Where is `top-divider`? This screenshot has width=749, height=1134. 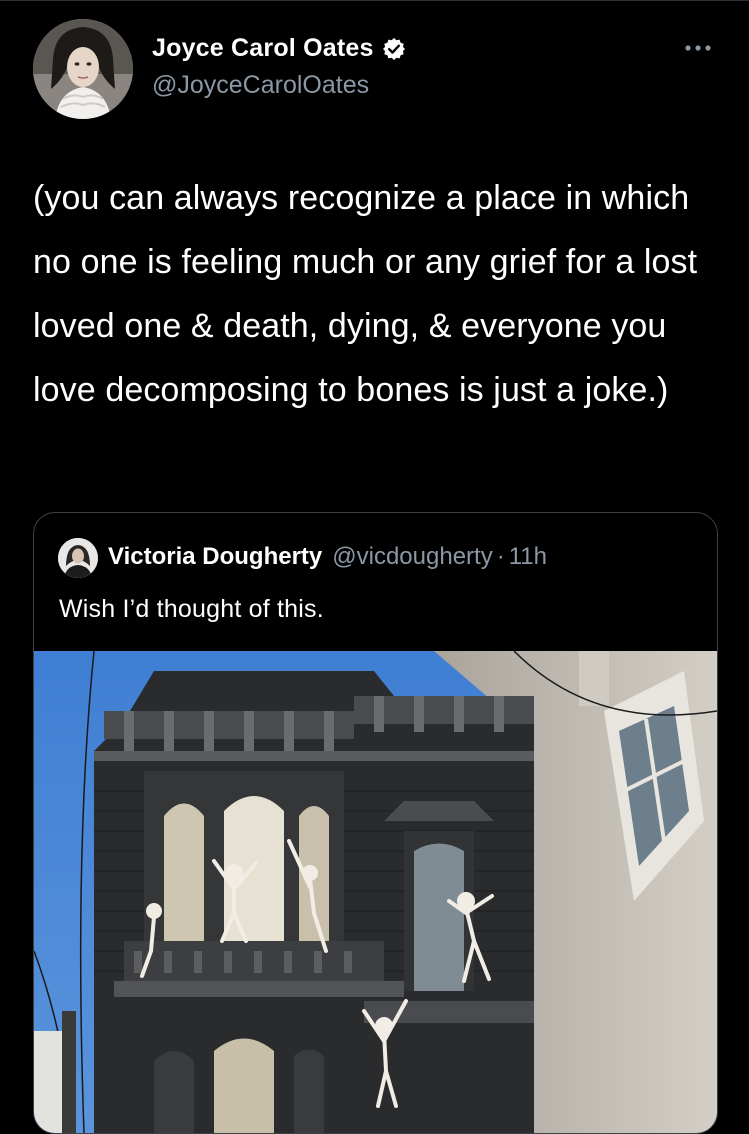 top-divider is located at coordinates (374, 0).